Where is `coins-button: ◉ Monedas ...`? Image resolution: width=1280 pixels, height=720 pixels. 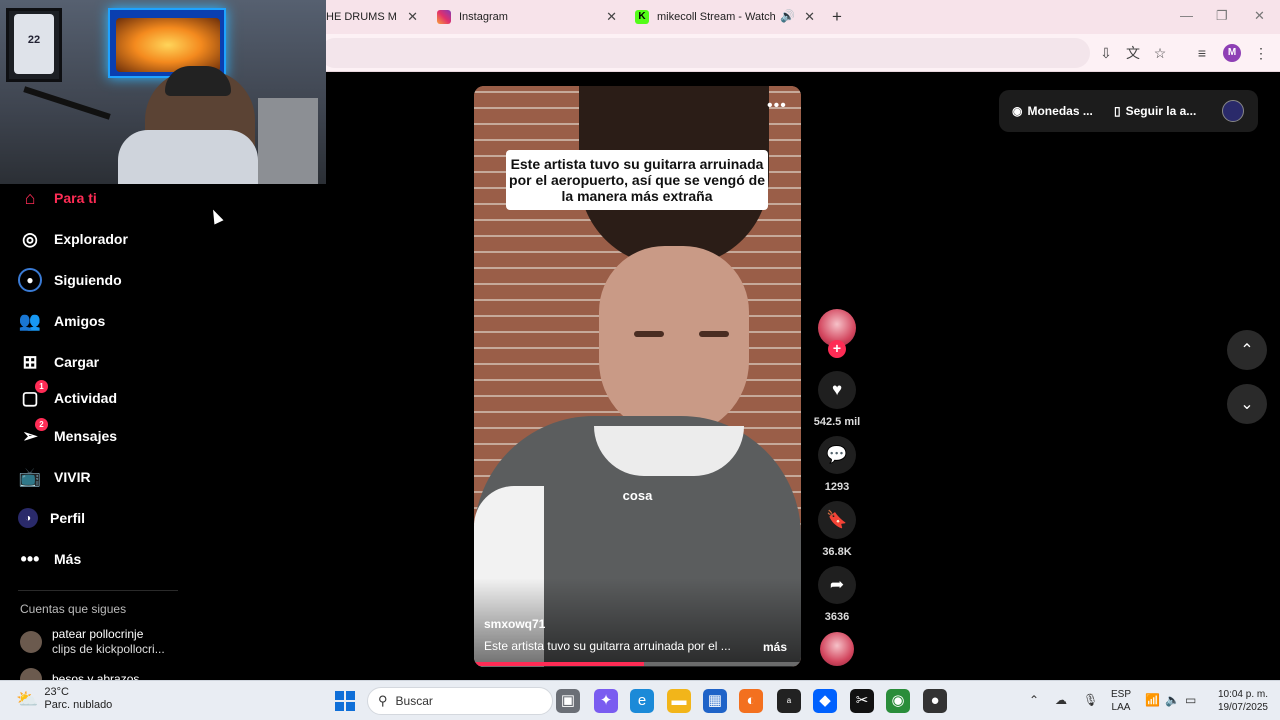 coins-button: ◉ Monedas ... is located at coordinates (1052, 111).